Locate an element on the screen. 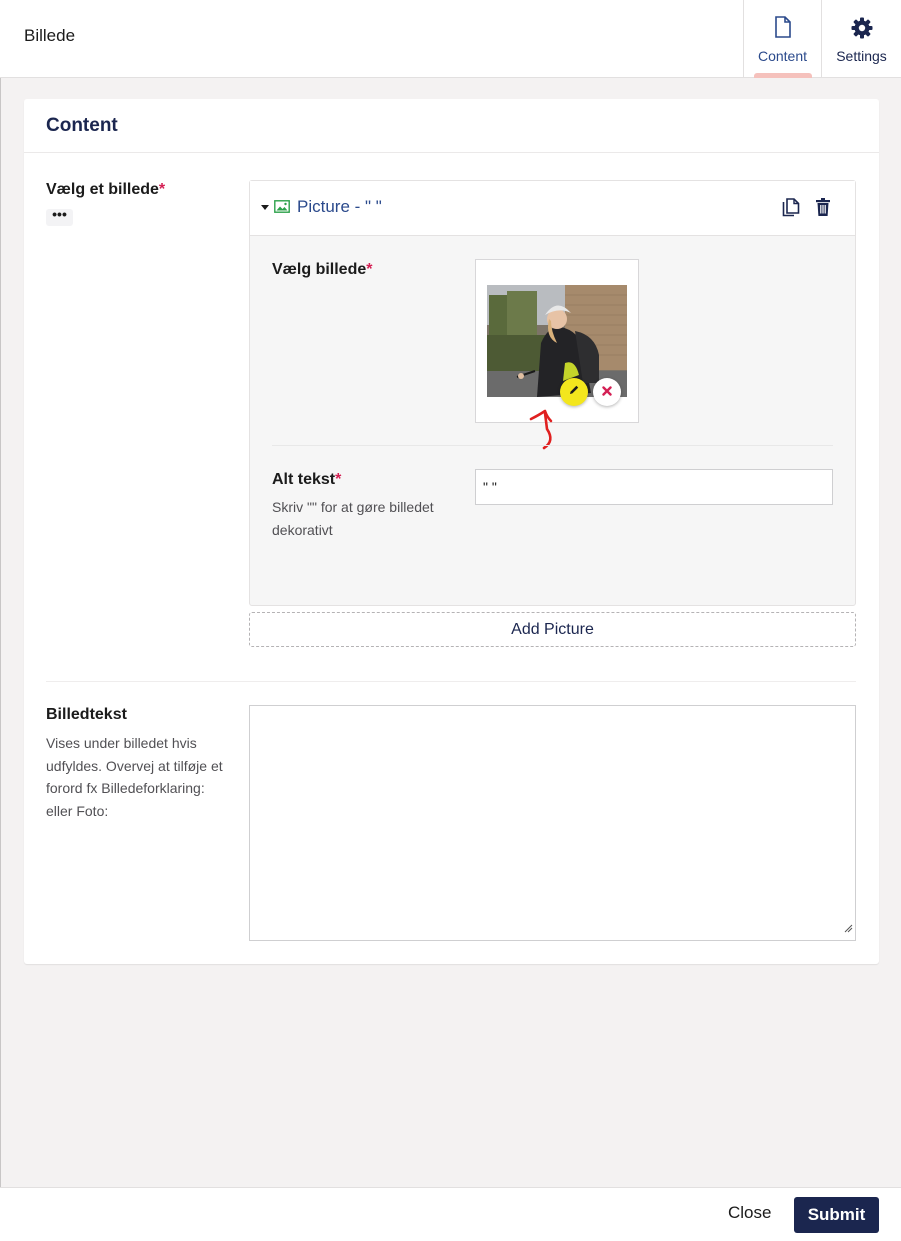 The width and height of the screenshot is (901, 1241). alt-text-input is located at coordinates (654, 487).